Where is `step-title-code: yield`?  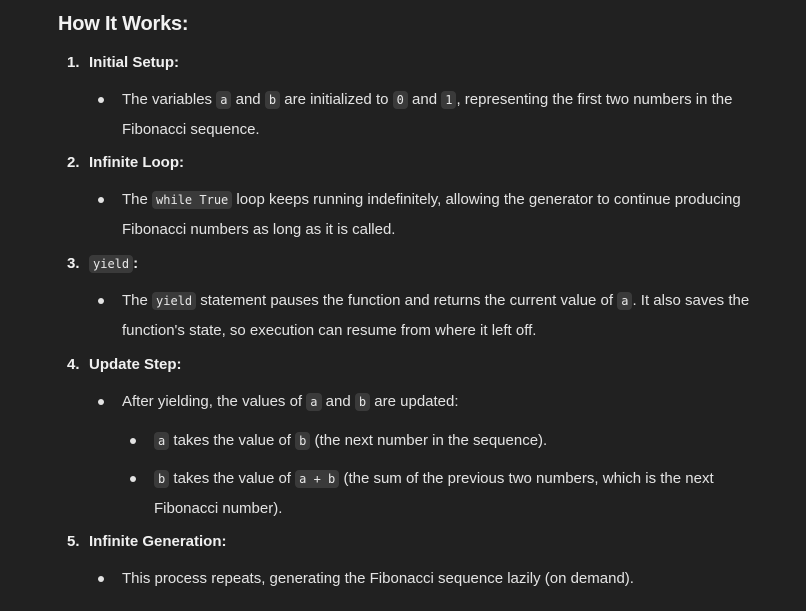 step-title-code: yield is located at coordinates (111, 264).